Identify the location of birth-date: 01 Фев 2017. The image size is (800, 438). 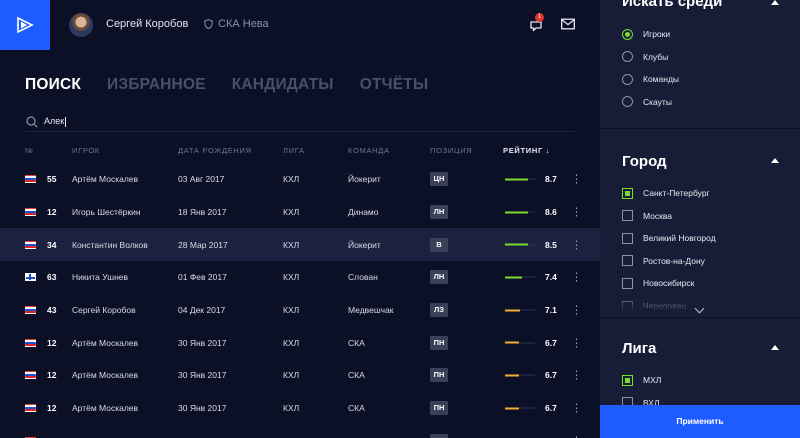
(202, 277).